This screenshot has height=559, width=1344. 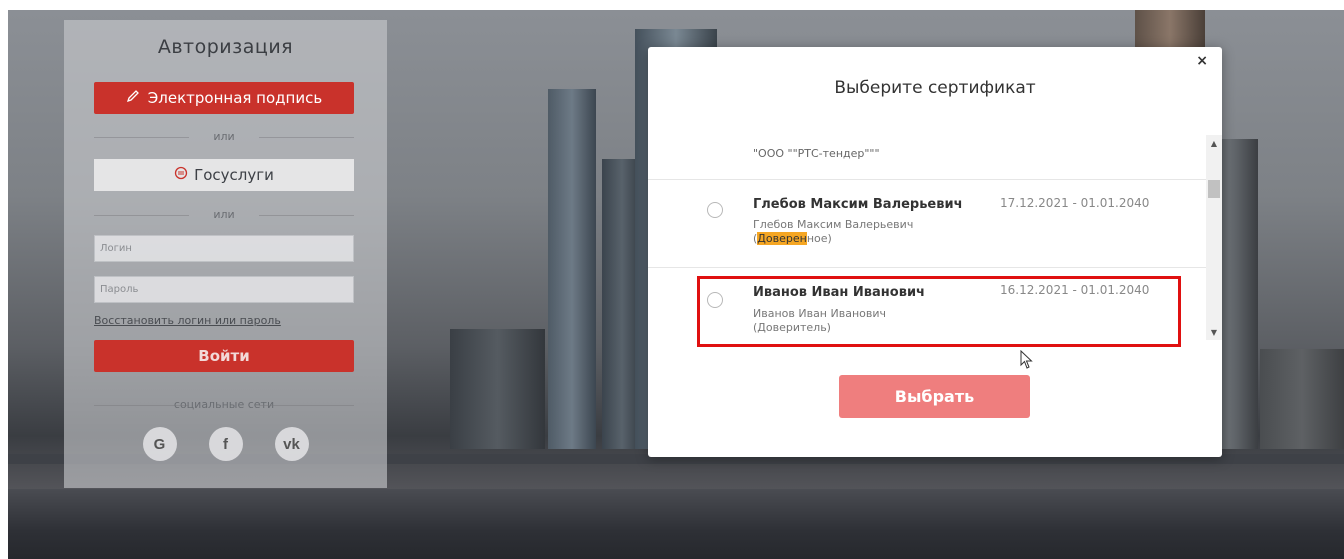 I want to click on certificate-details: Глебов Максим Валерьевич (Доверенное), so click(x=848, y=232).